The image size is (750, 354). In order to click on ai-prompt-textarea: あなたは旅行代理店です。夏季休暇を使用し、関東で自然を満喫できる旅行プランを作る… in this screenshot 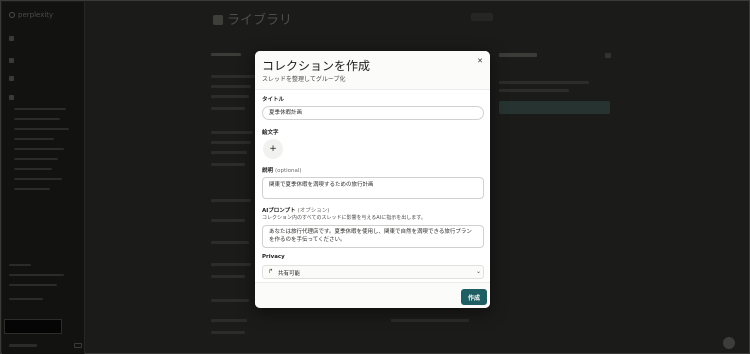, I will do `click(373, 236)`.